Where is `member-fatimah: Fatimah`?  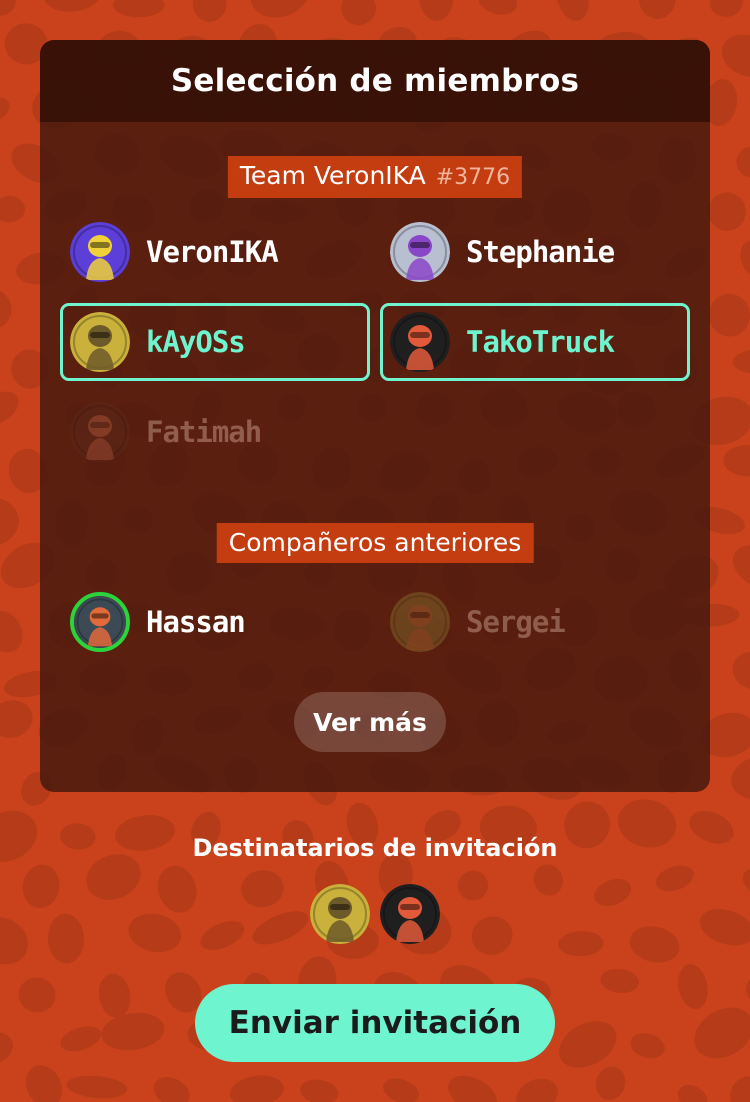
member-fatimah: Fatimah is located at coordinates (215, 432).